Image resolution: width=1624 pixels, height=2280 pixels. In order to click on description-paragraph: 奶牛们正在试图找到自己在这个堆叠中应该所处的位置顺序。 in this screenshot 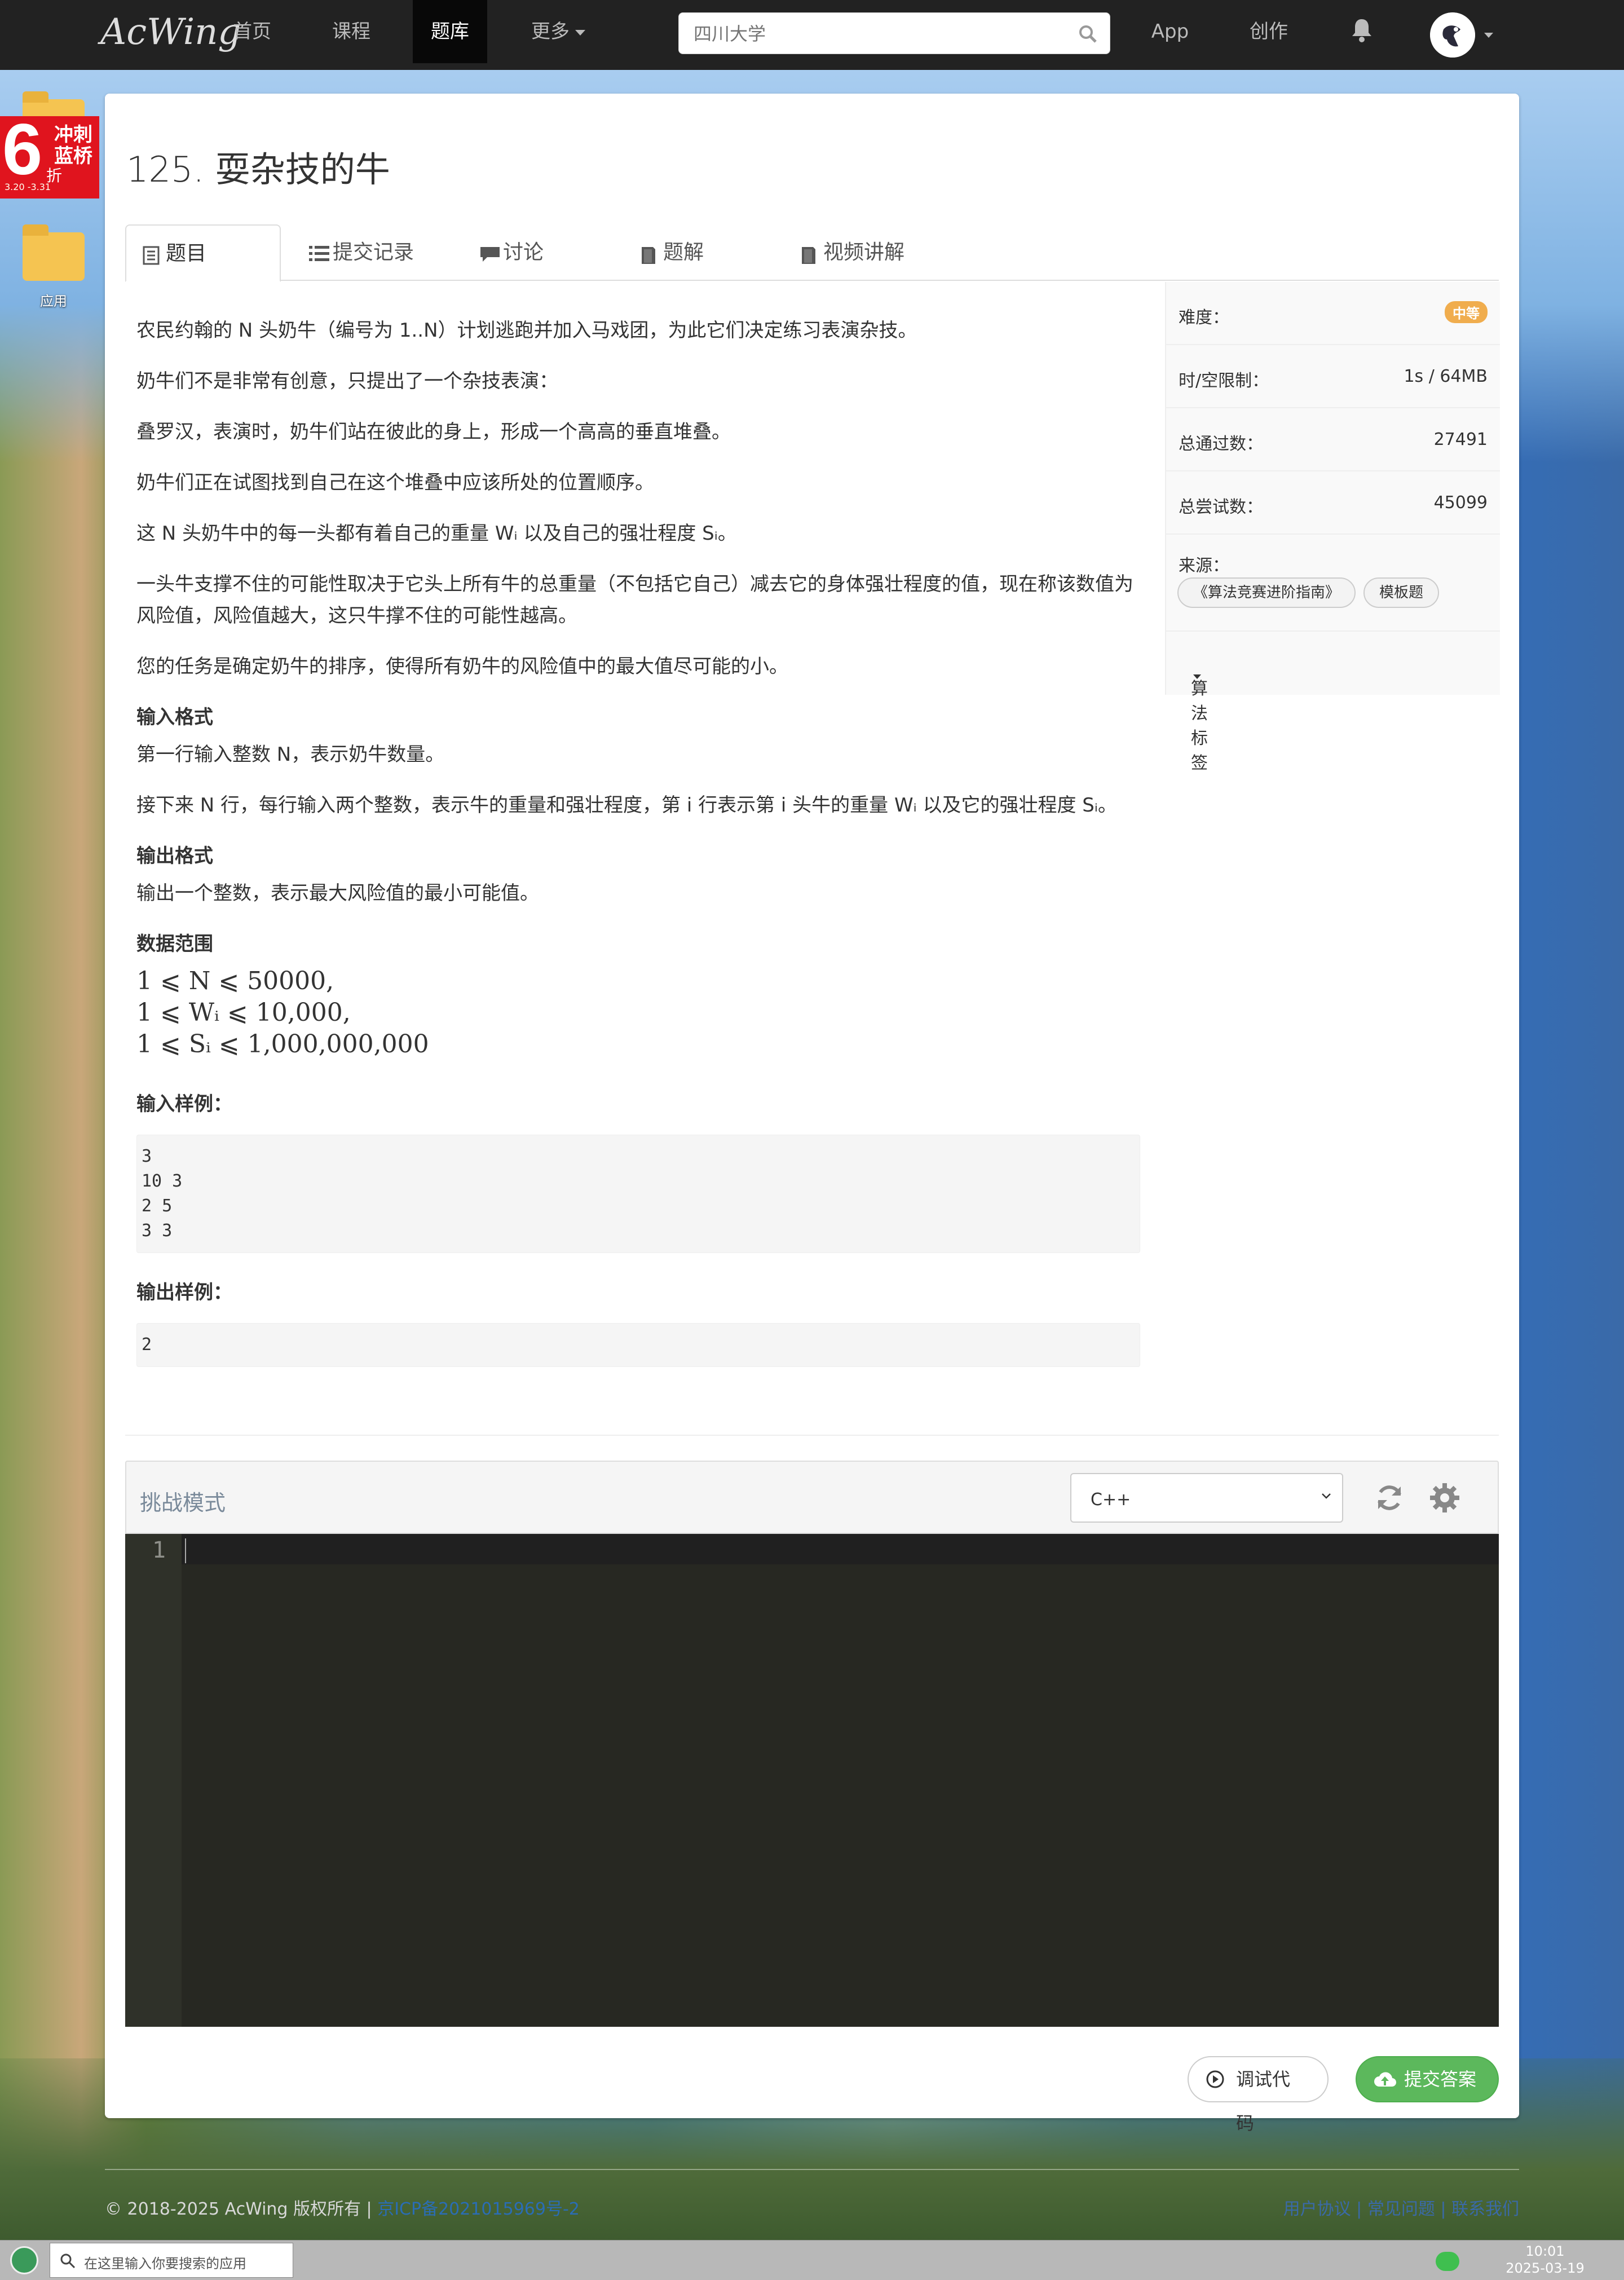, I will do `click(395, 482)`.